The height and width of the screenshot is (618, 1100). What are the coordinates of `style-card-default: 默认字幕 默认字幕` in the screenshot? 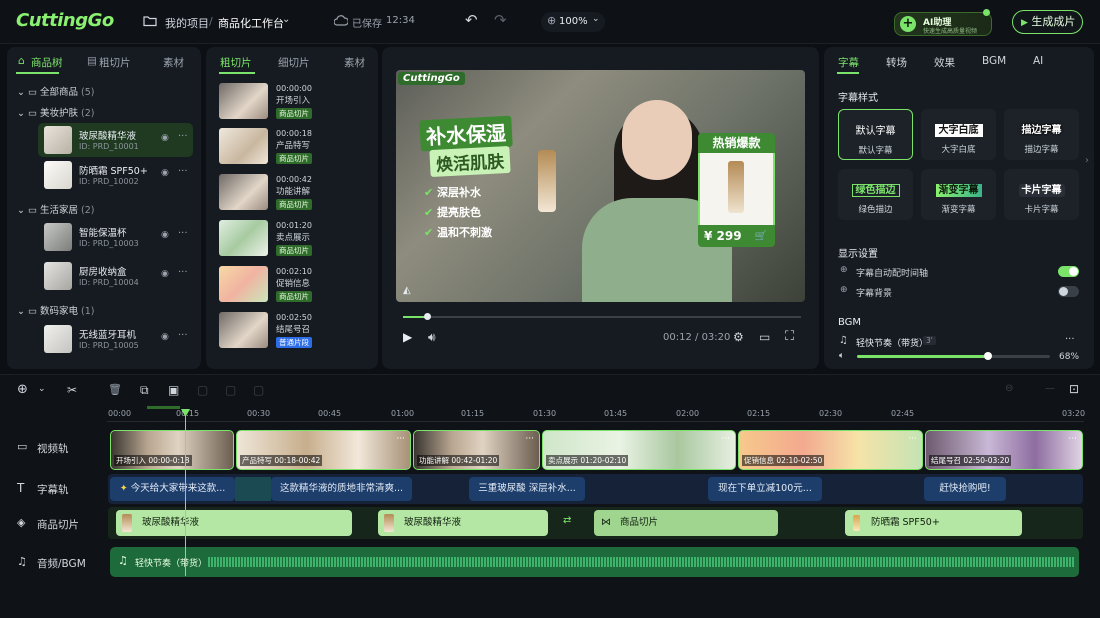 It's located at (875, 134).